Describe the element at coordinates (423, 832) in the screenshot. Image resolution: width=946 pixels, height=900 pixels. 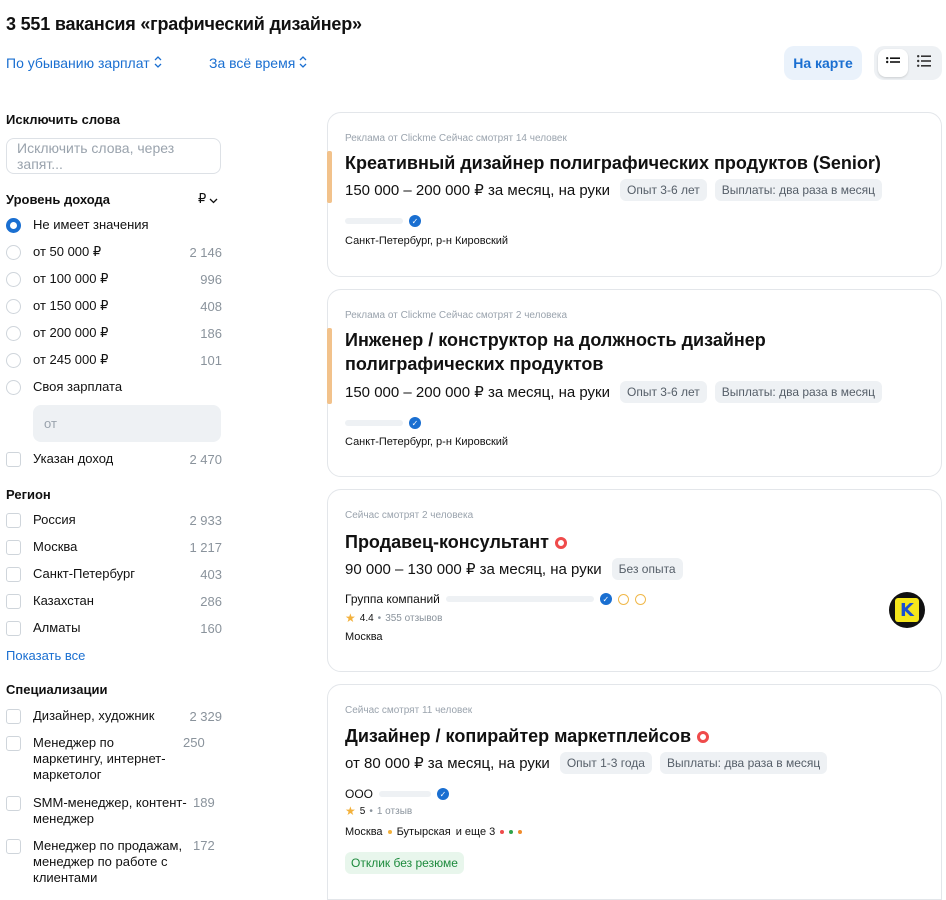
I see `metro-station: Бутырская` at that location.